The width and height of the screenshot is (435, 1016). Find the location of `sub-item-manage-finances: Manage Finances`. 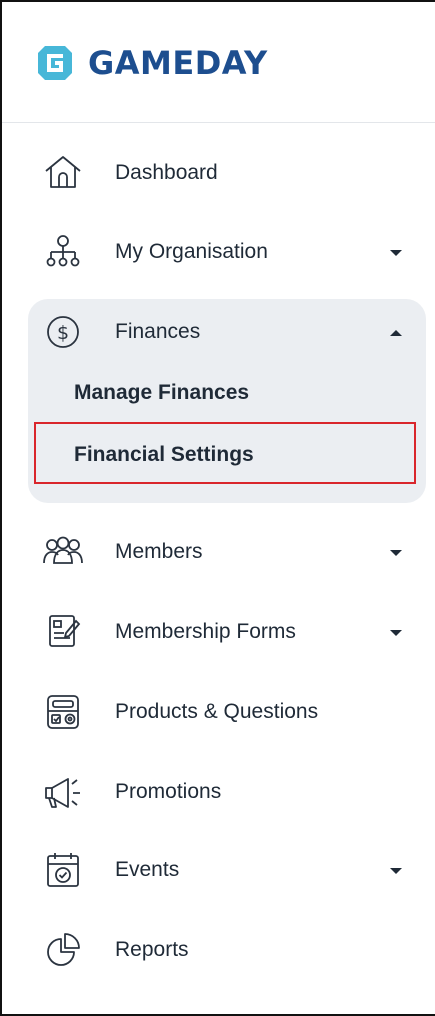

sub-item-manage-finances: Manage Finances is located at coordinates (227, 392).